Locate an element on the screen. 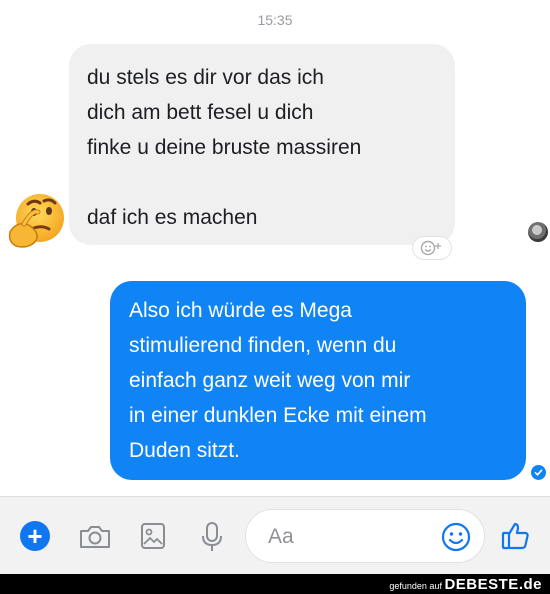 This screenshot has height=594, width=550. message-composer: + Aa is located at coordinates (275, 535).